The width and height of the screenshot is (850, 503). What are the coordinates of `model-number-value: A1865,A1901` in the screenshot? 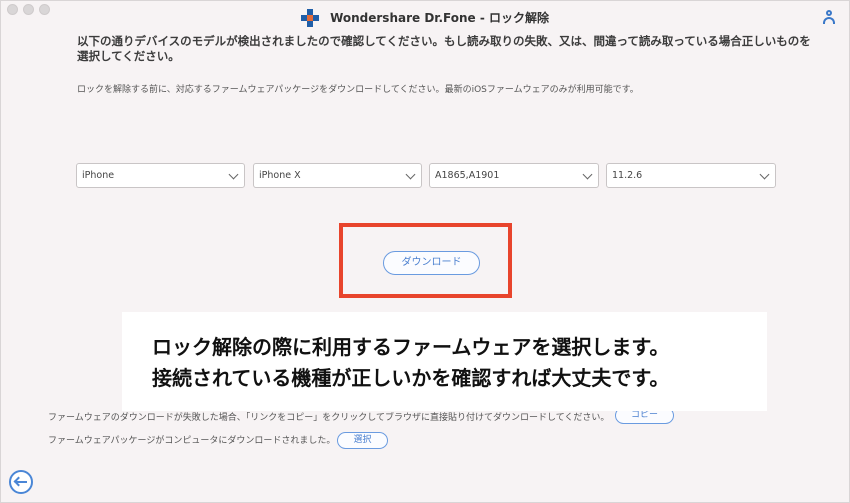 It's located at (467, 175).